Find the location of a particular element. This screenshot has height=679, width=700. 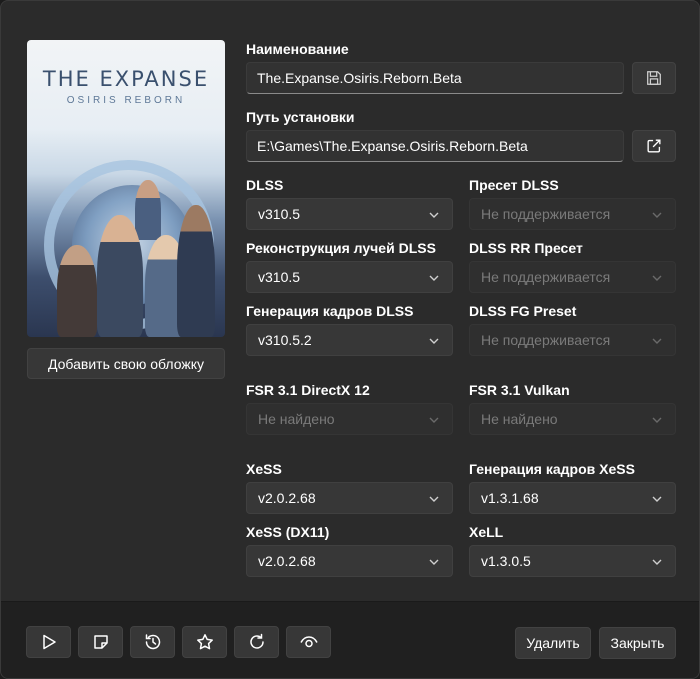

refresh-icon is located at coordinates (256, 641).